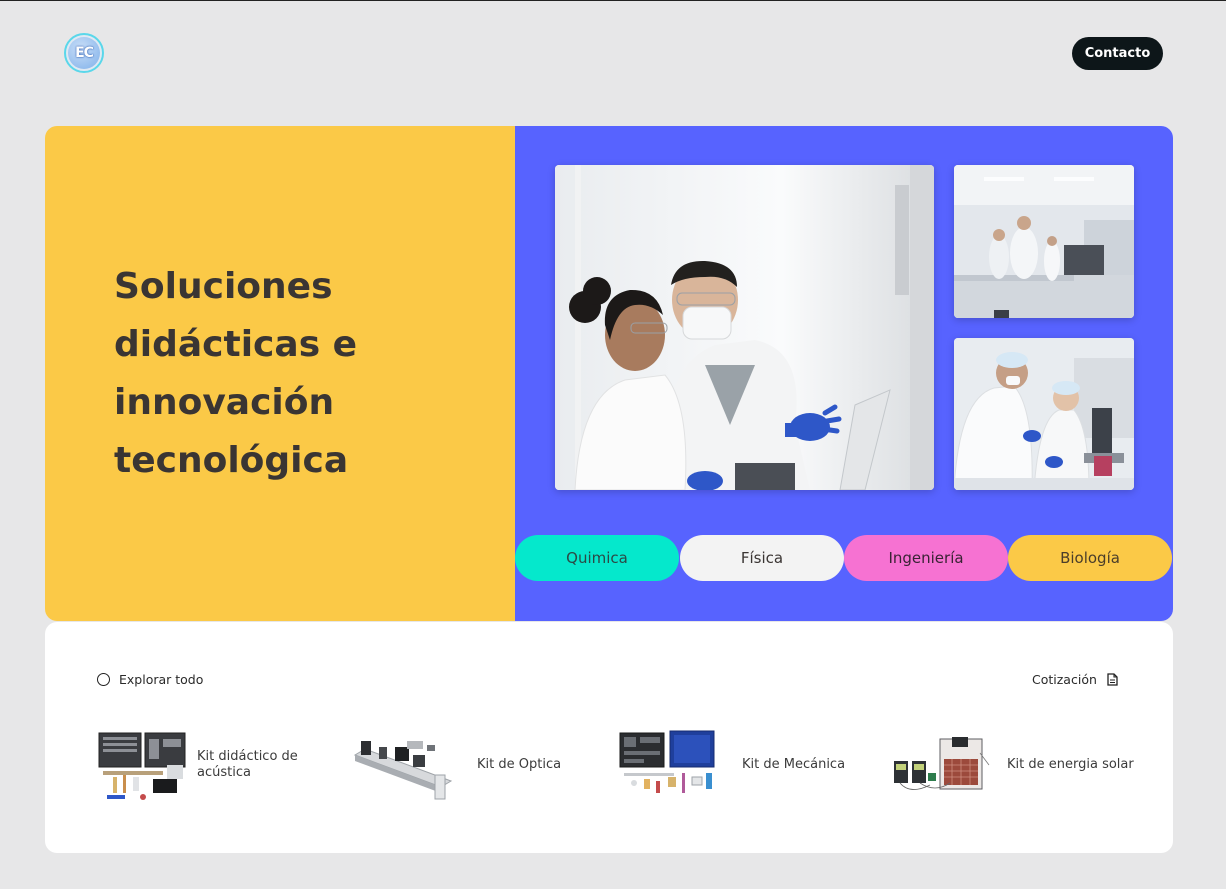 The width and height of the screenshot is (1226, 889). I want to click on contact-button: Contacto, so click(1117, 53).